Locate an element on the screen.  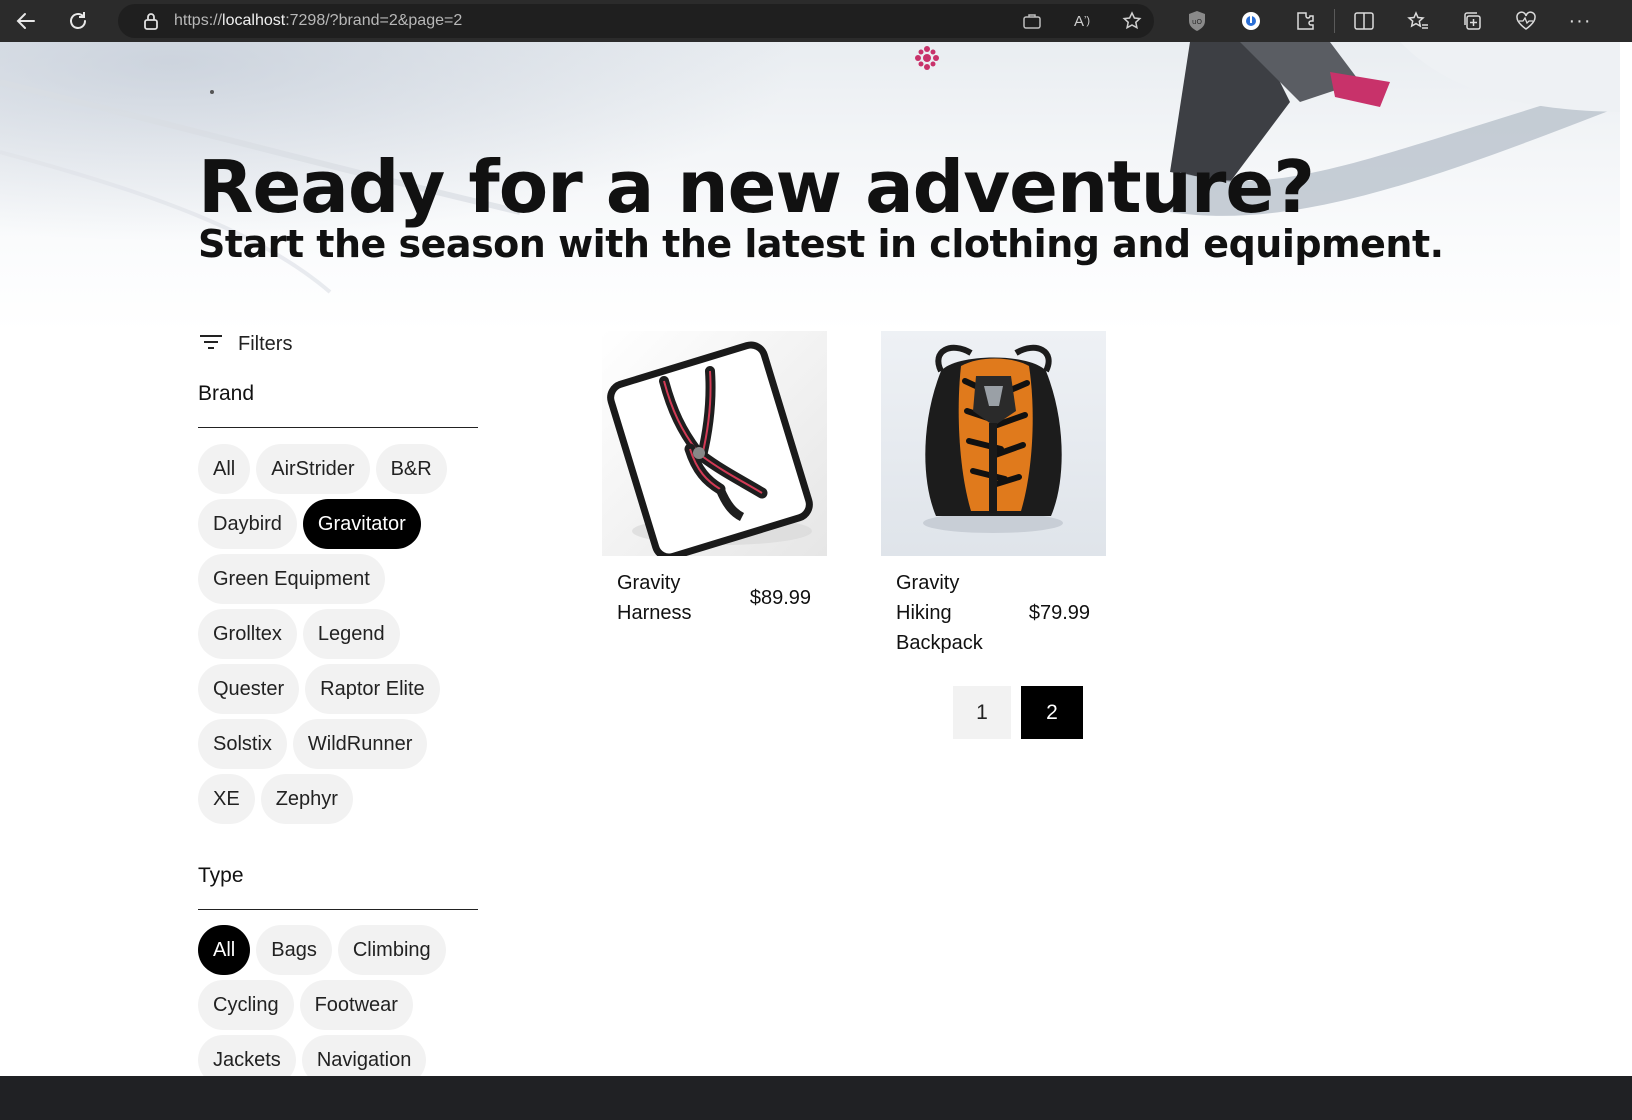
toolbar-separator is located at coordinates (1334, 21).